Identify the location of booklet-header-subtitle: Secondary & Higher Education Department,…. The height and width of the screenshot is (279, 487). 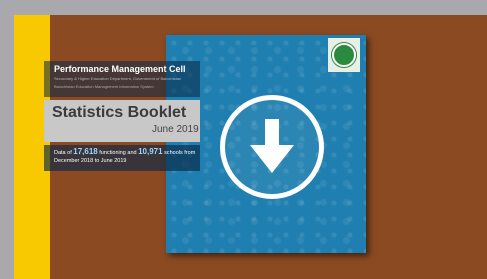
(118, 78).